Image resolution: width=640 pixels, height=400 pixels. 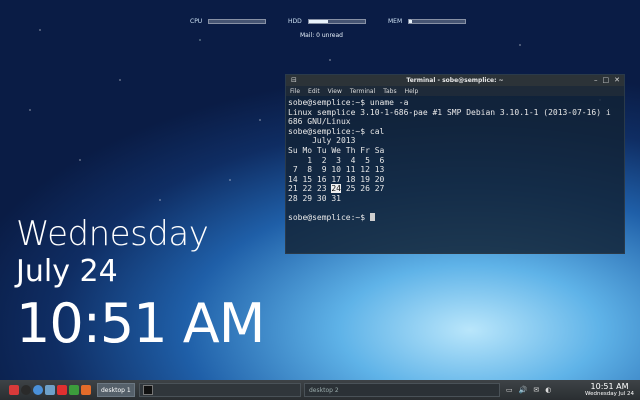 What do you see at coordinates (336, 189) in the screenshot?
I see `cal-today: 24` at bounding box center [336, 189].